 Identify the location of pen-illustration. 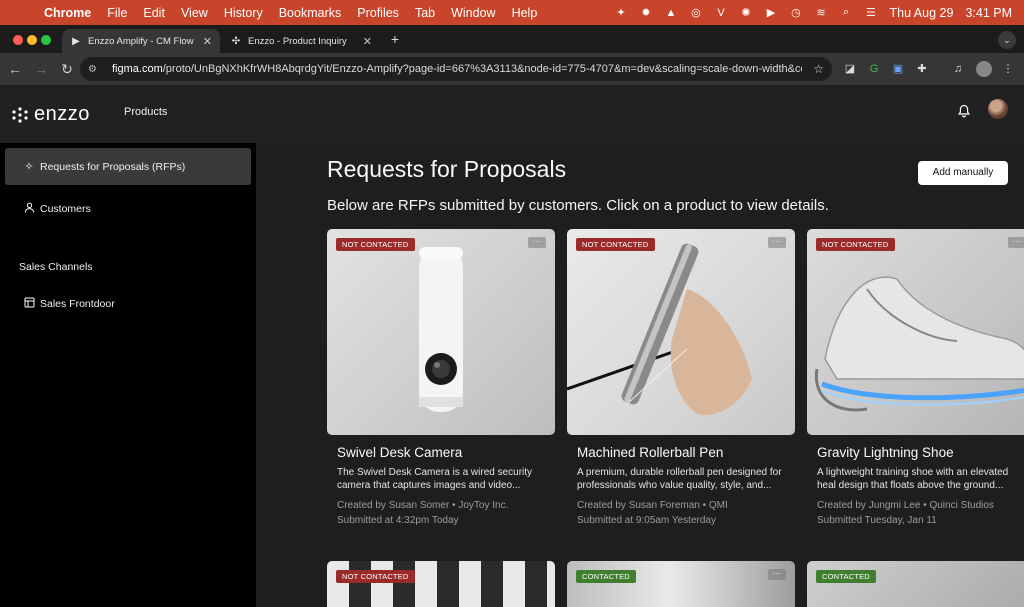
(659, 329).